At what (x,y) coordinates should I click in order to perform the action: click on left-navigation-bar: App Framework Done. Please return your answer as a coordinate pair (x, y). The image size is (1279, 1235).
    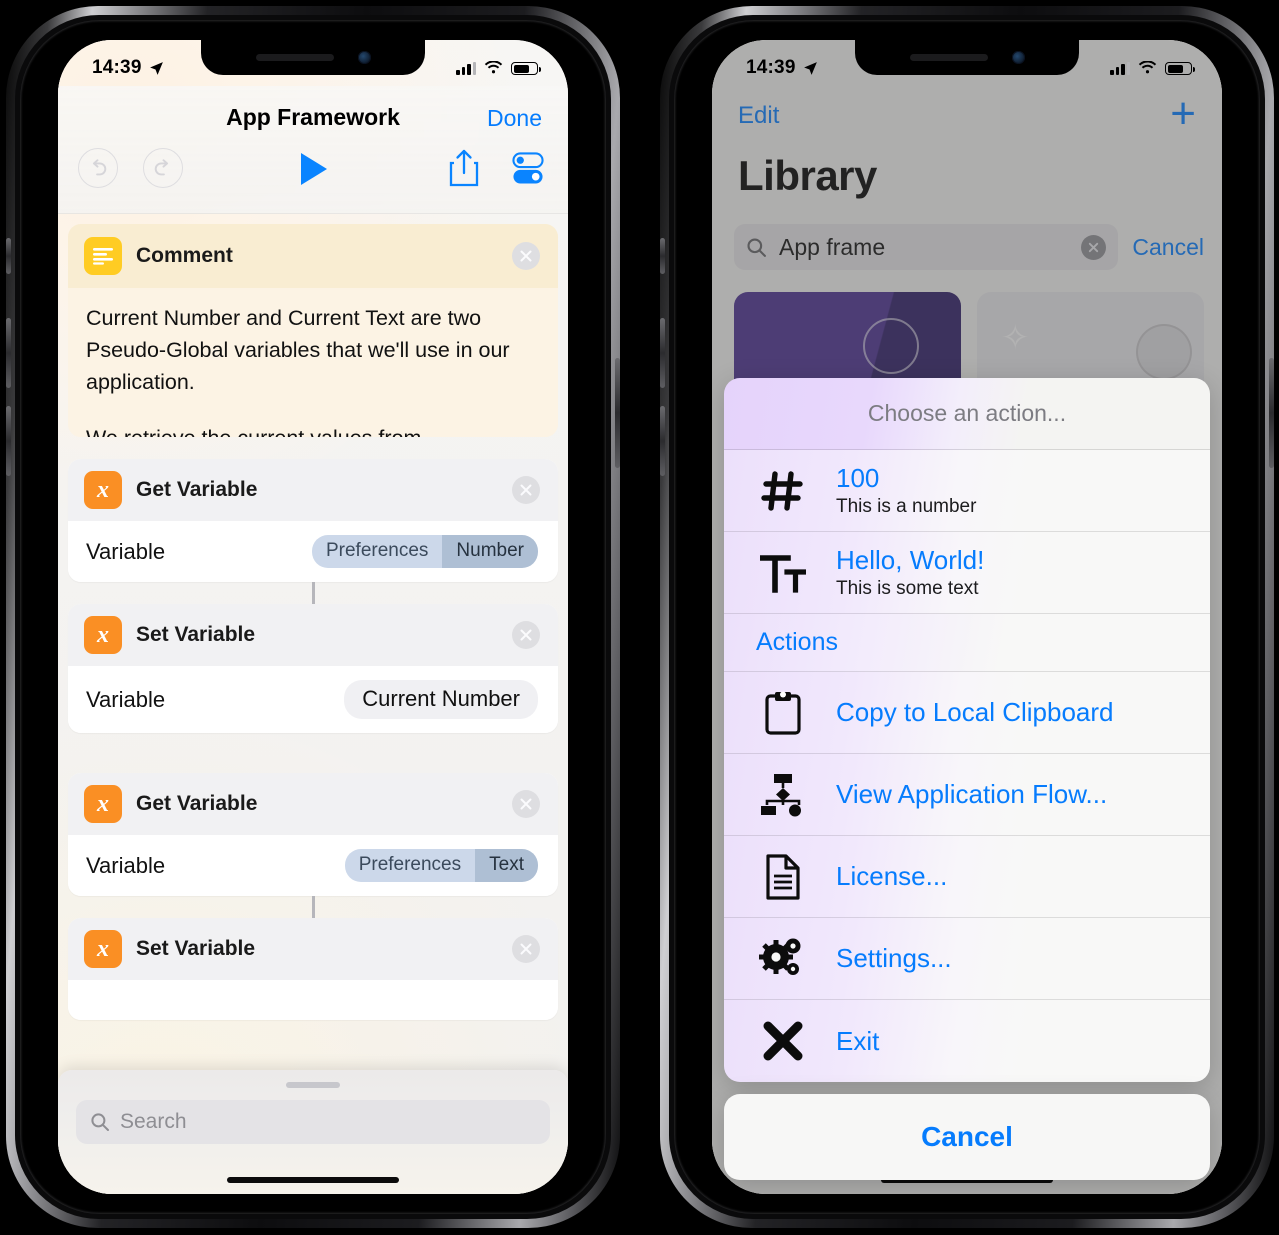
    Looking at the image, I should click on (313, 150).